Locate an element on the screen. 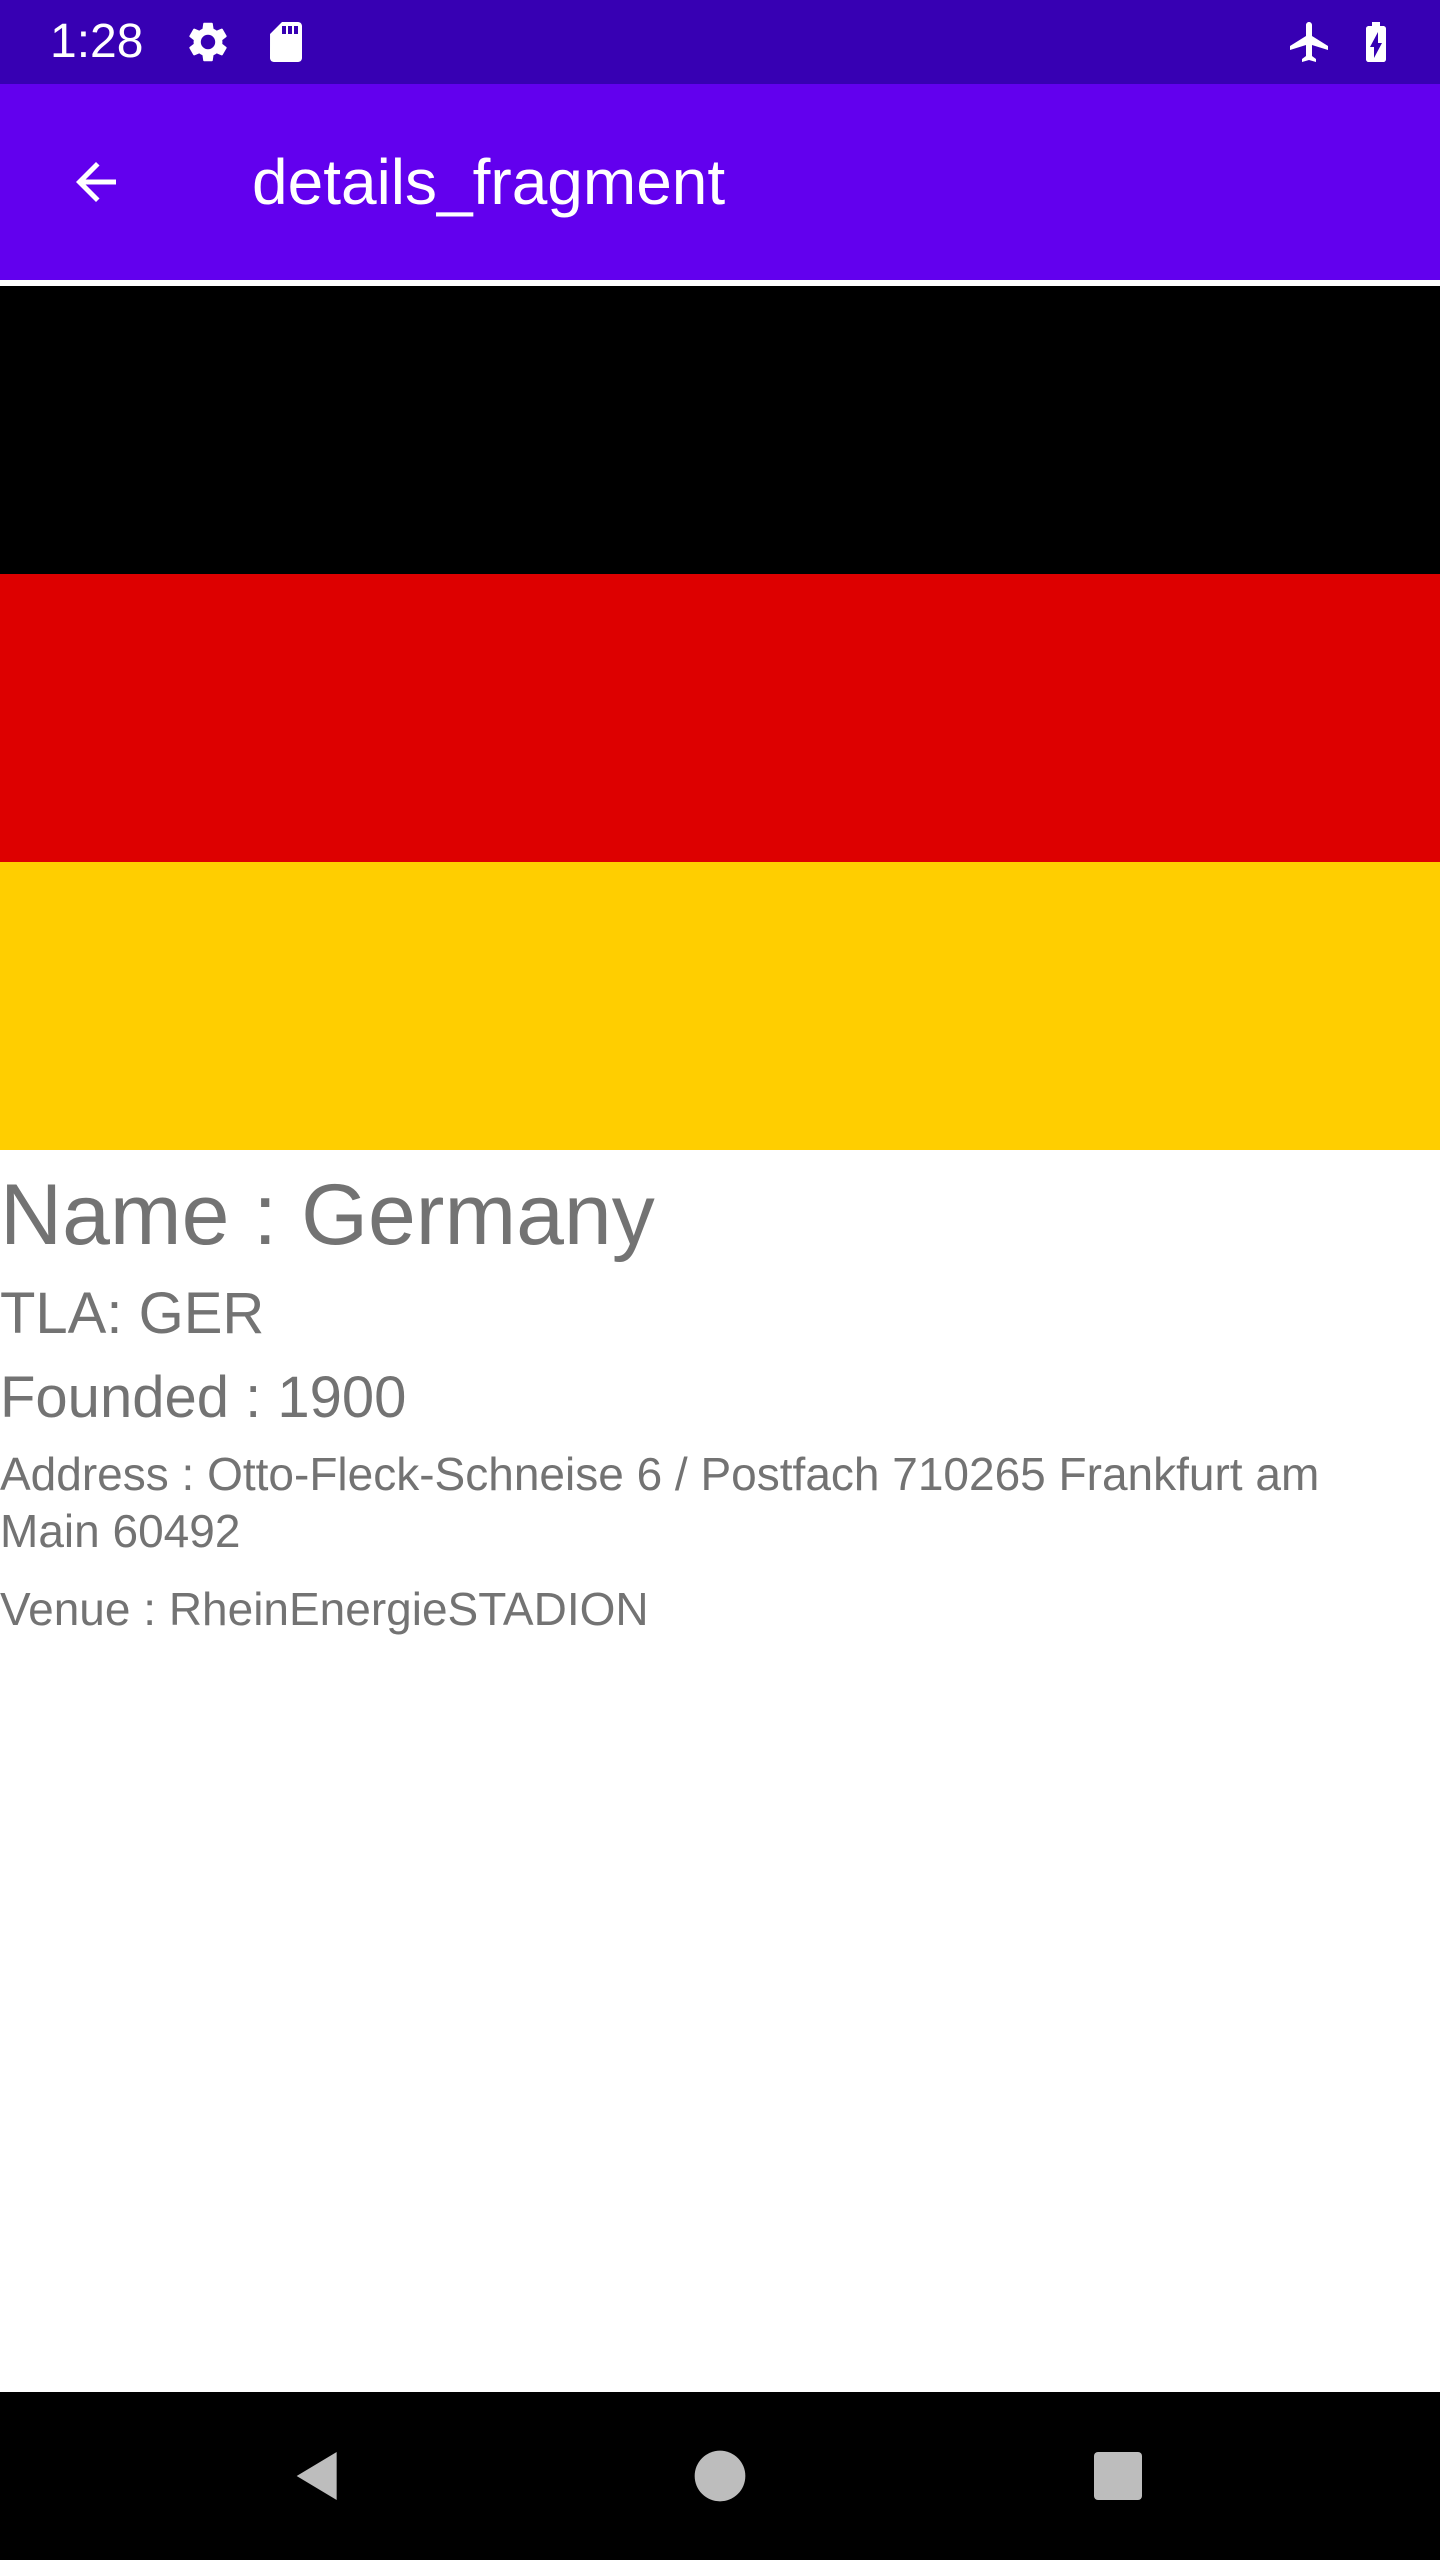 Image resolution: width=1440 pixels, height=2560 pixels. sd-card-icon is located at coordinates (286, 42).